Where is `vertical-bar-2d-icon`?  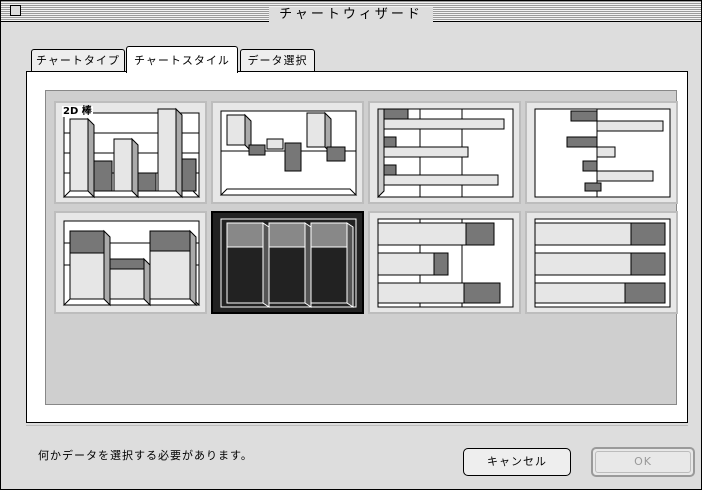 vertical-bar-2d-icon is located at coordinates (131, 153).